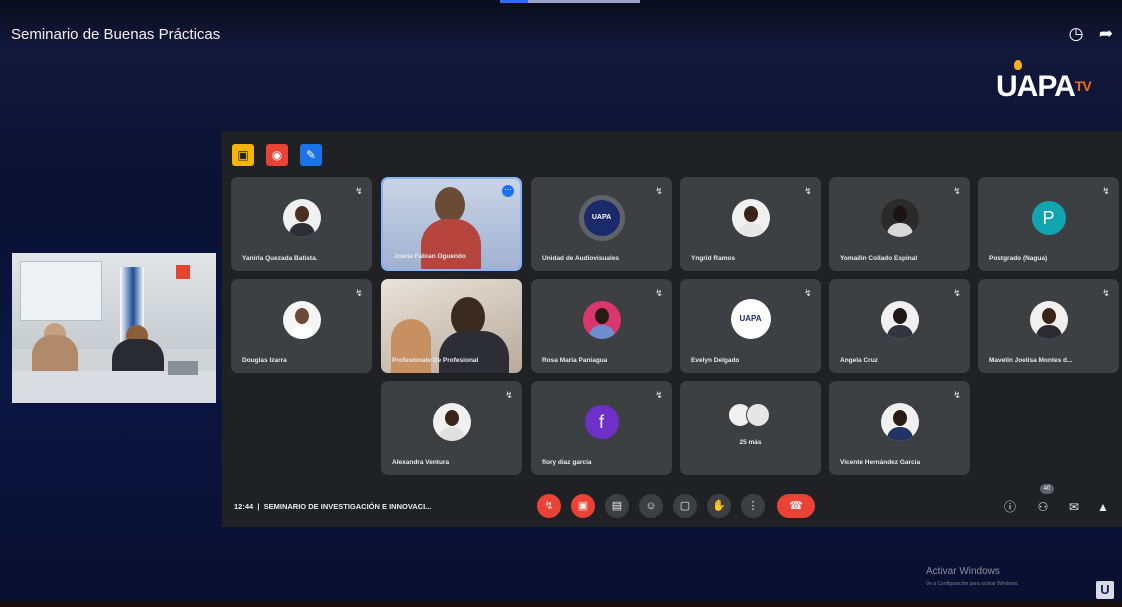  What do you see at coordinates (719, 506) in the screenshot?
I see `raise-hand-button: ✋` at bounding box center [719, 506].